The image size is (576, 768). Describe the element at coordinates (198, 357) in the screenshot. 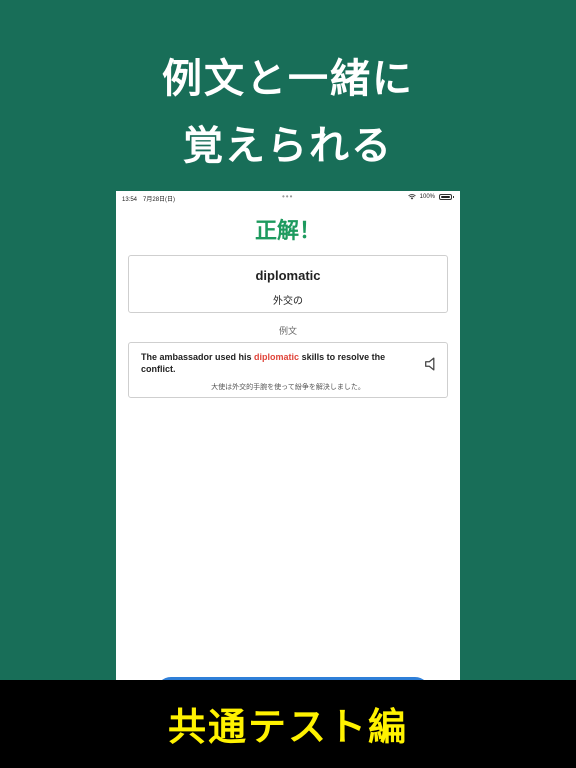

I see `sentence-before: The ambassador used his` at that location.